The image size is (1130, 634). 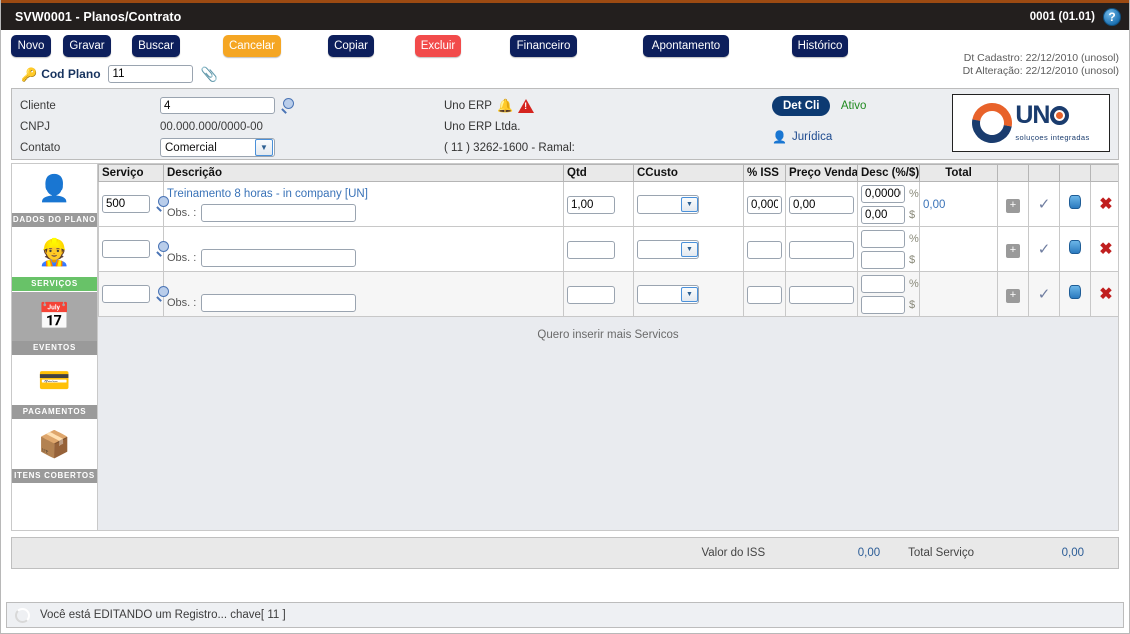 I want to click on user-document-icon: 👤, so click(x=54, y=188).